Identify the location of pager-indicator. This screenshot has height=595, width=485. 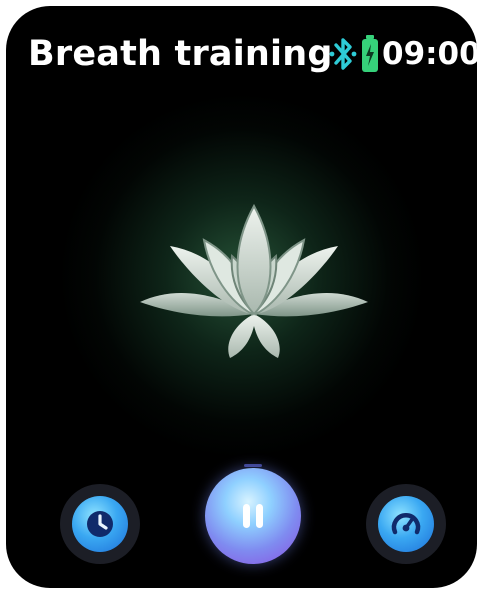
(253, 465).